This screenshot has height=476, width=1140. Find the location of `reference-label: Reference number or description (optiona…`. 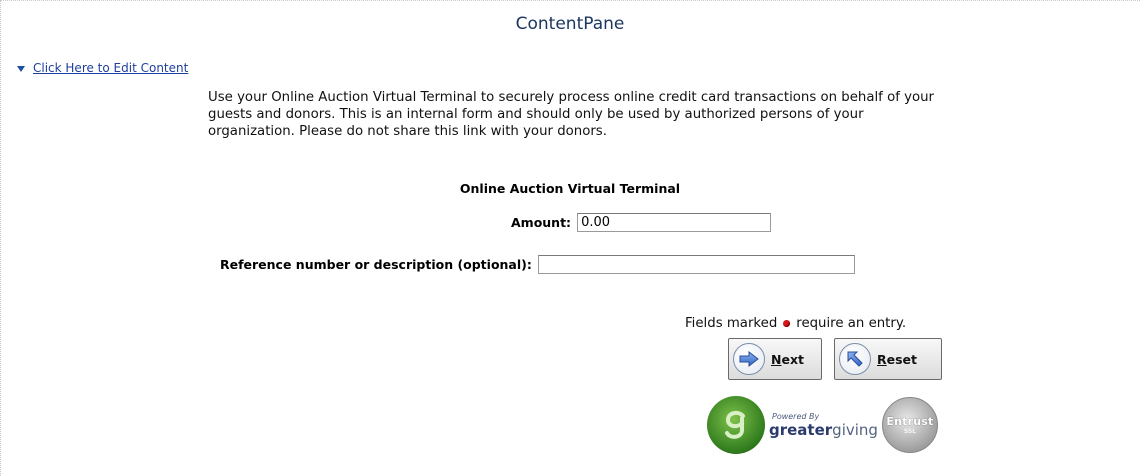

reference-label: Reference number or description (optiona… is located at coordinates (376, 264).